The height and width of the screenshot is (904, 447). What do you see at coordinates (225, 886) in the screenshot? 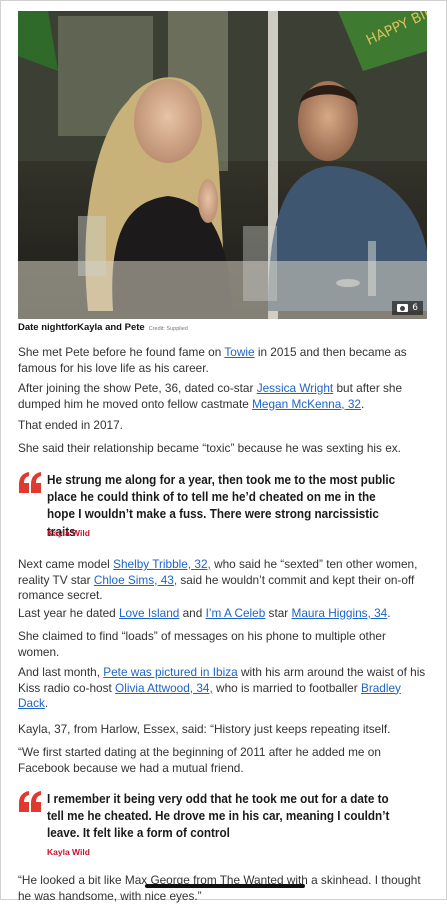
I see `scroll-indicator` at bounding box center [225, 886].